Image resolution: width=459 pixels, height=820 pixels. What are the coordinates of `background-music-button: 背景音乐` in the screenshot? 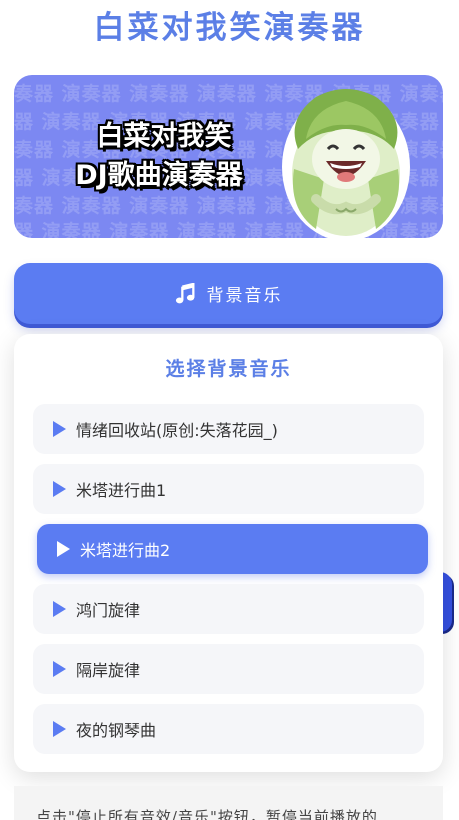 It's located at (228, 293).